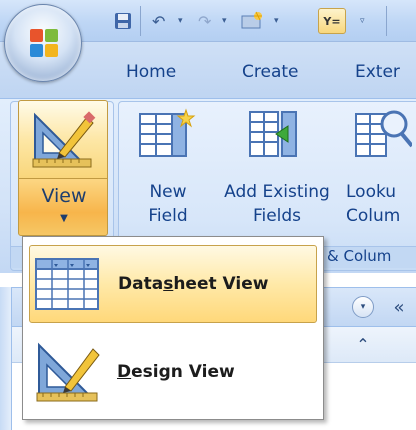  I want to click on design-view-menu-icon, so click(68, 372).